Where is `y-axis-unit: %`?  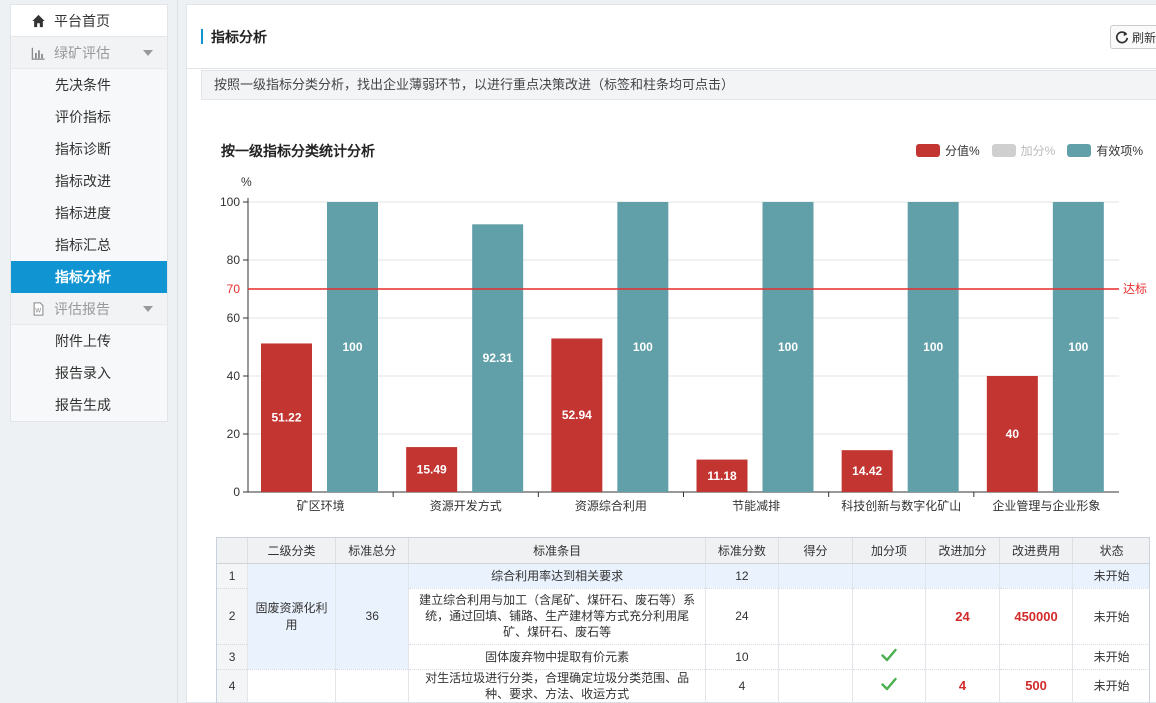 y-axis-unit: % is located at coordinates (246, 182).